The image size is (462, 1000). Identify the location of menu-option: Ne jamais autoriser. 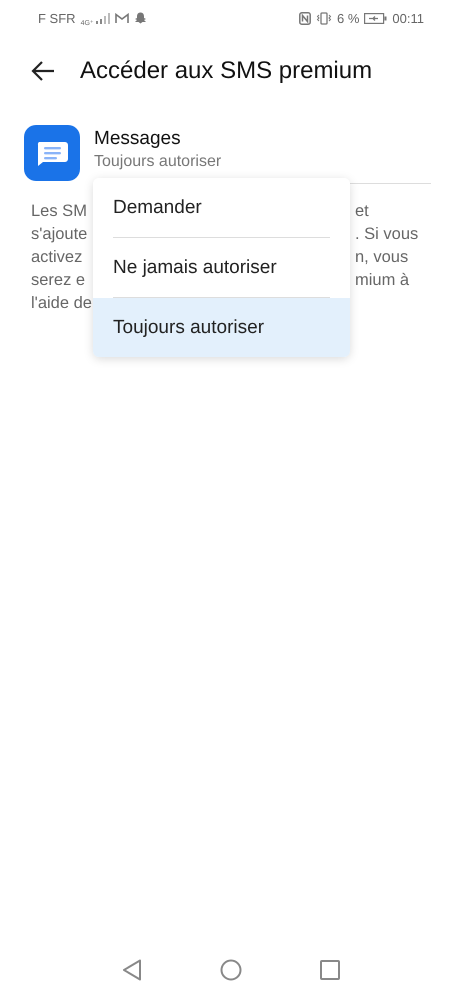
(221, 267).